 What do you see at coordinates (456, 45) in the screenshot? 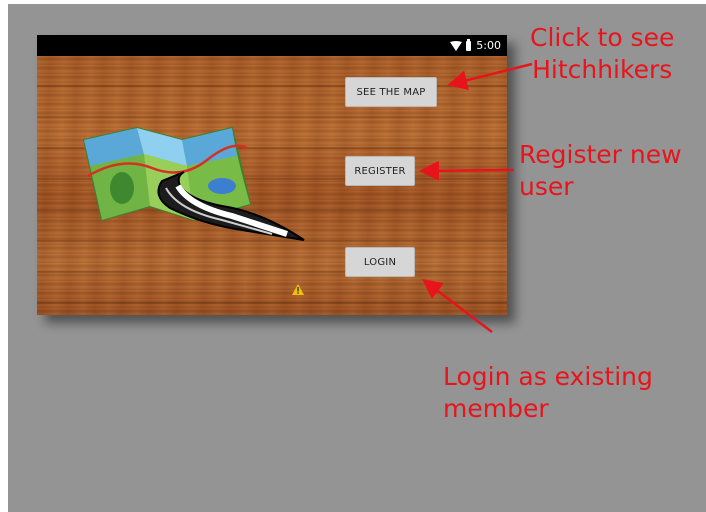
I see `wifi-icon` at bounding box center [456, 45].